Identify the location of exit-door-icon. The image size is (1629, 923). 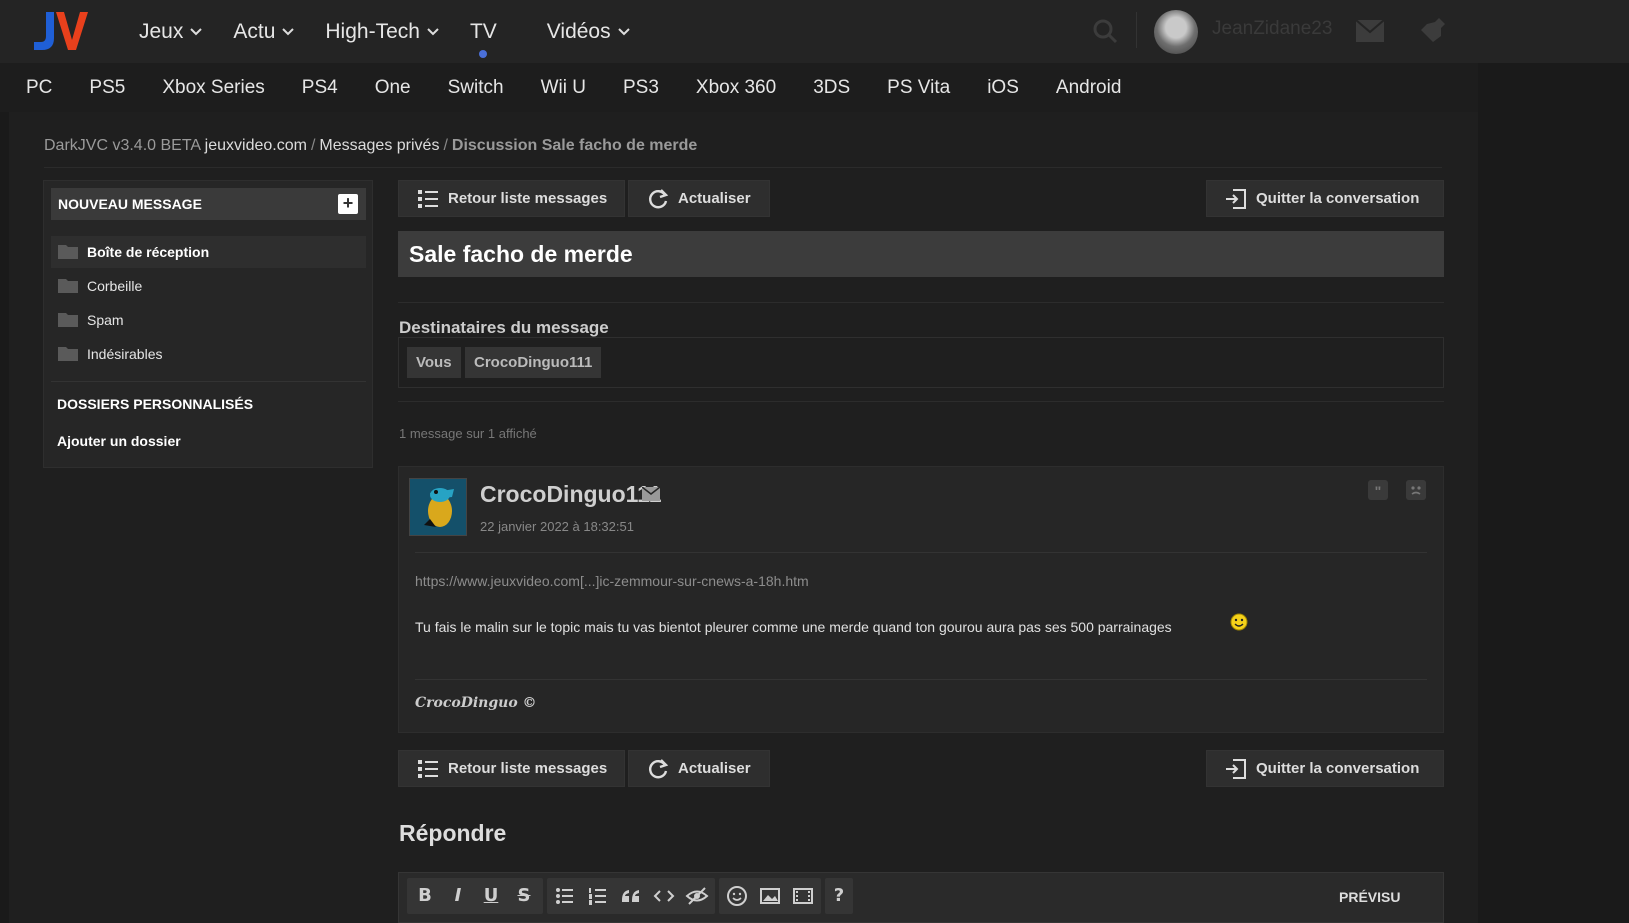
(1236, 768).